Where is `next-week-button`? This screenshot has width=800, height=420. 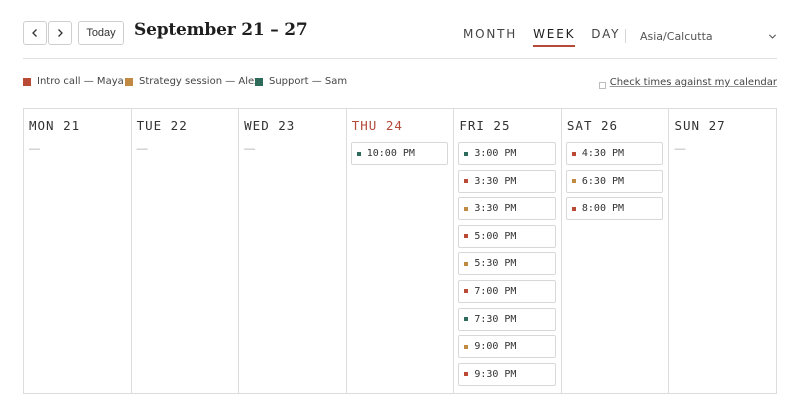 next-week-button is located at coordinates (60, 33).